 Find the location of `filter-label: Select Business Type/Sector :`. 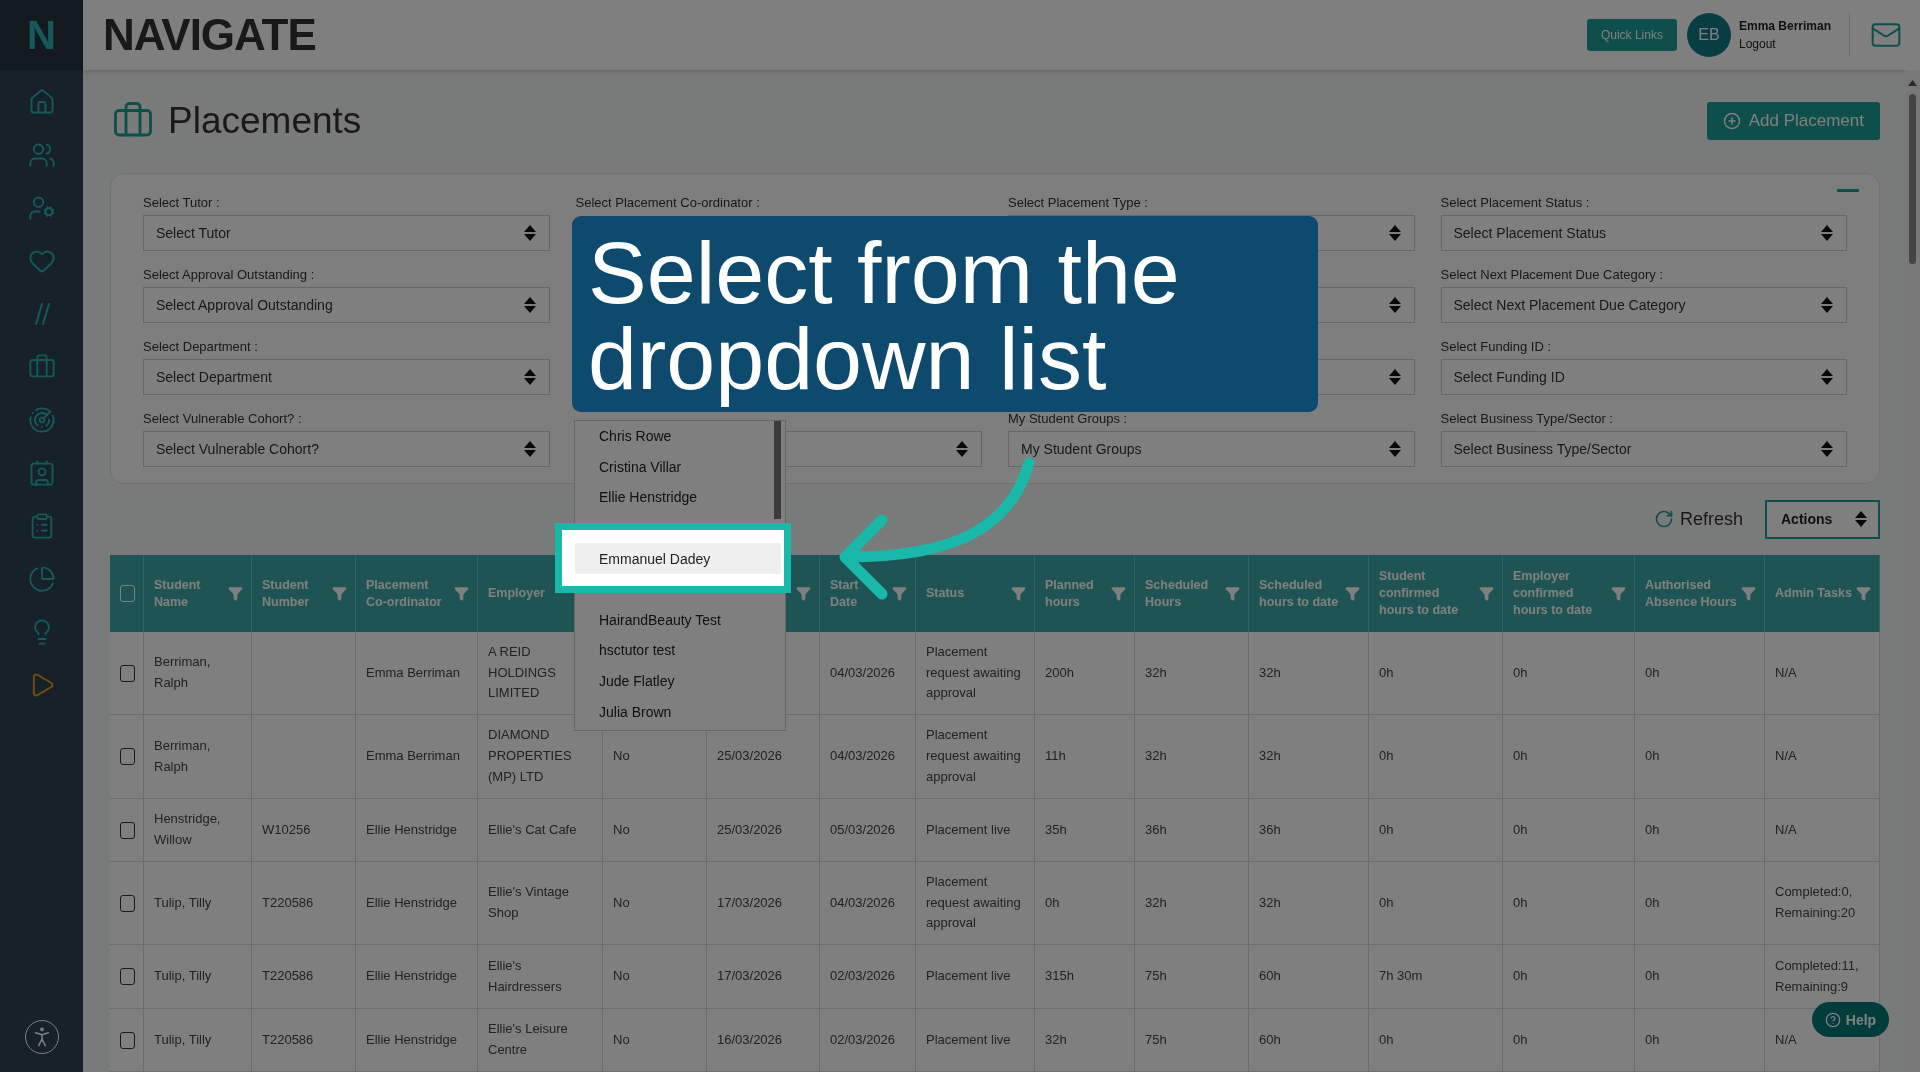

filter-label: Select Business Type/Sector : is located at coordinates (1527, 418).